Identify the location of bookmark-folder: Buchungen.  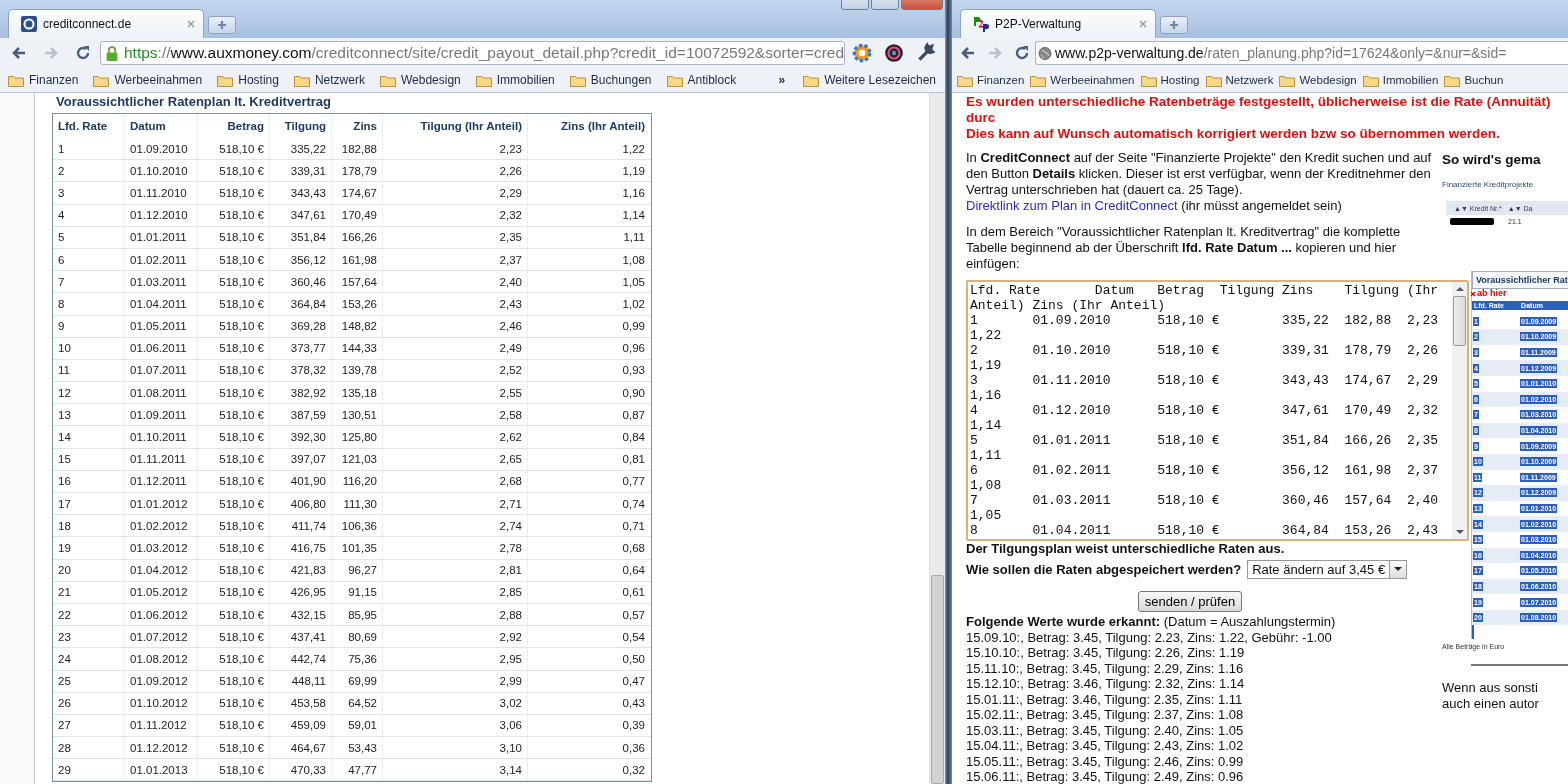
(611, 80).